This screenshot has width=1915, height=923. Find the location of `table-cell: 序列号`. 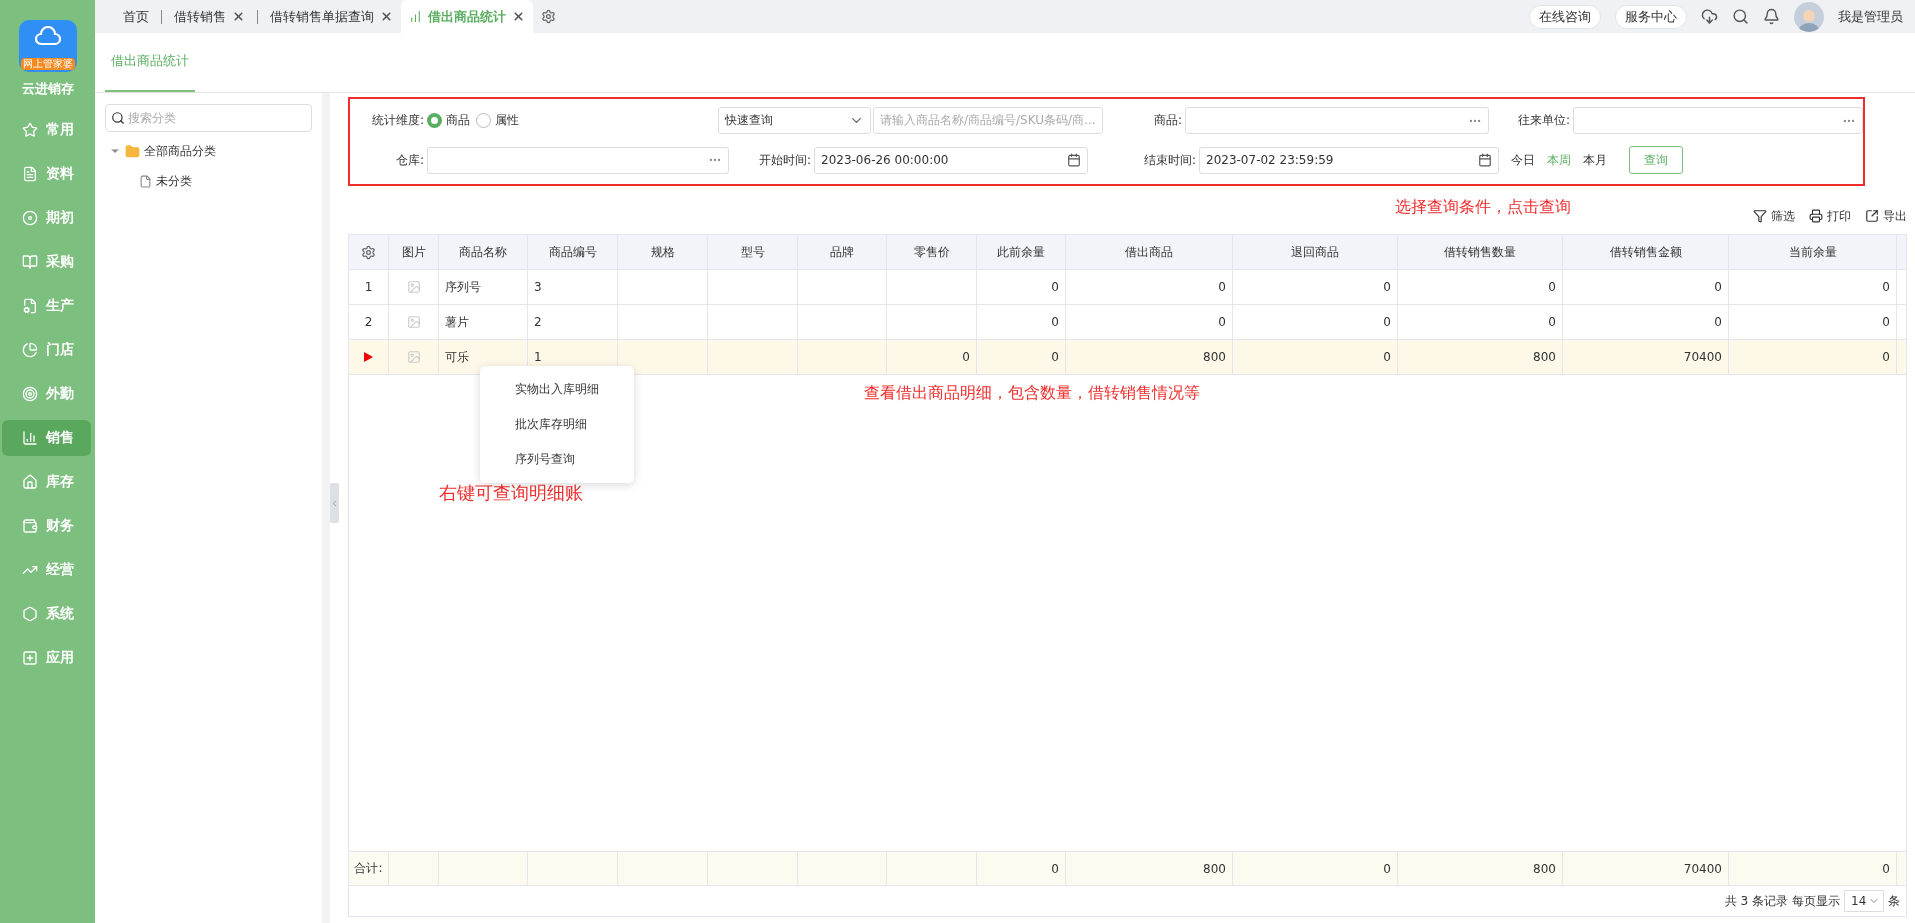

table-cell: 序列号 is located at coordinates (463, 287).